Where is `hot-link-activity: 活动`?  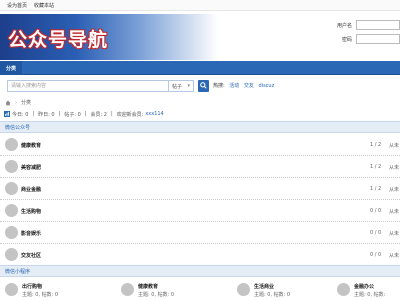 hot-link-activity: 活动 is located at coordinates (234, 86).